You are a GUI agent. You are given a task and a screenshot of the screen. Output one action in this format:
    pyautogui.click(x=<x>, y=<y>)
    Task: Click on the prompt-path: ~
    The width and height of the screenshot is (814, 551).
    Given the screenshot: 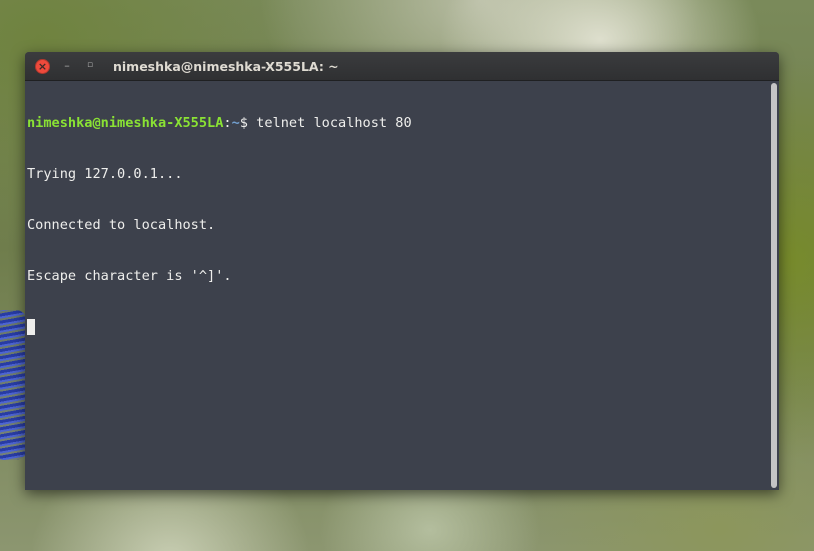 What is the action you would take?
    pyautogui.click(x=235, y=123)
    